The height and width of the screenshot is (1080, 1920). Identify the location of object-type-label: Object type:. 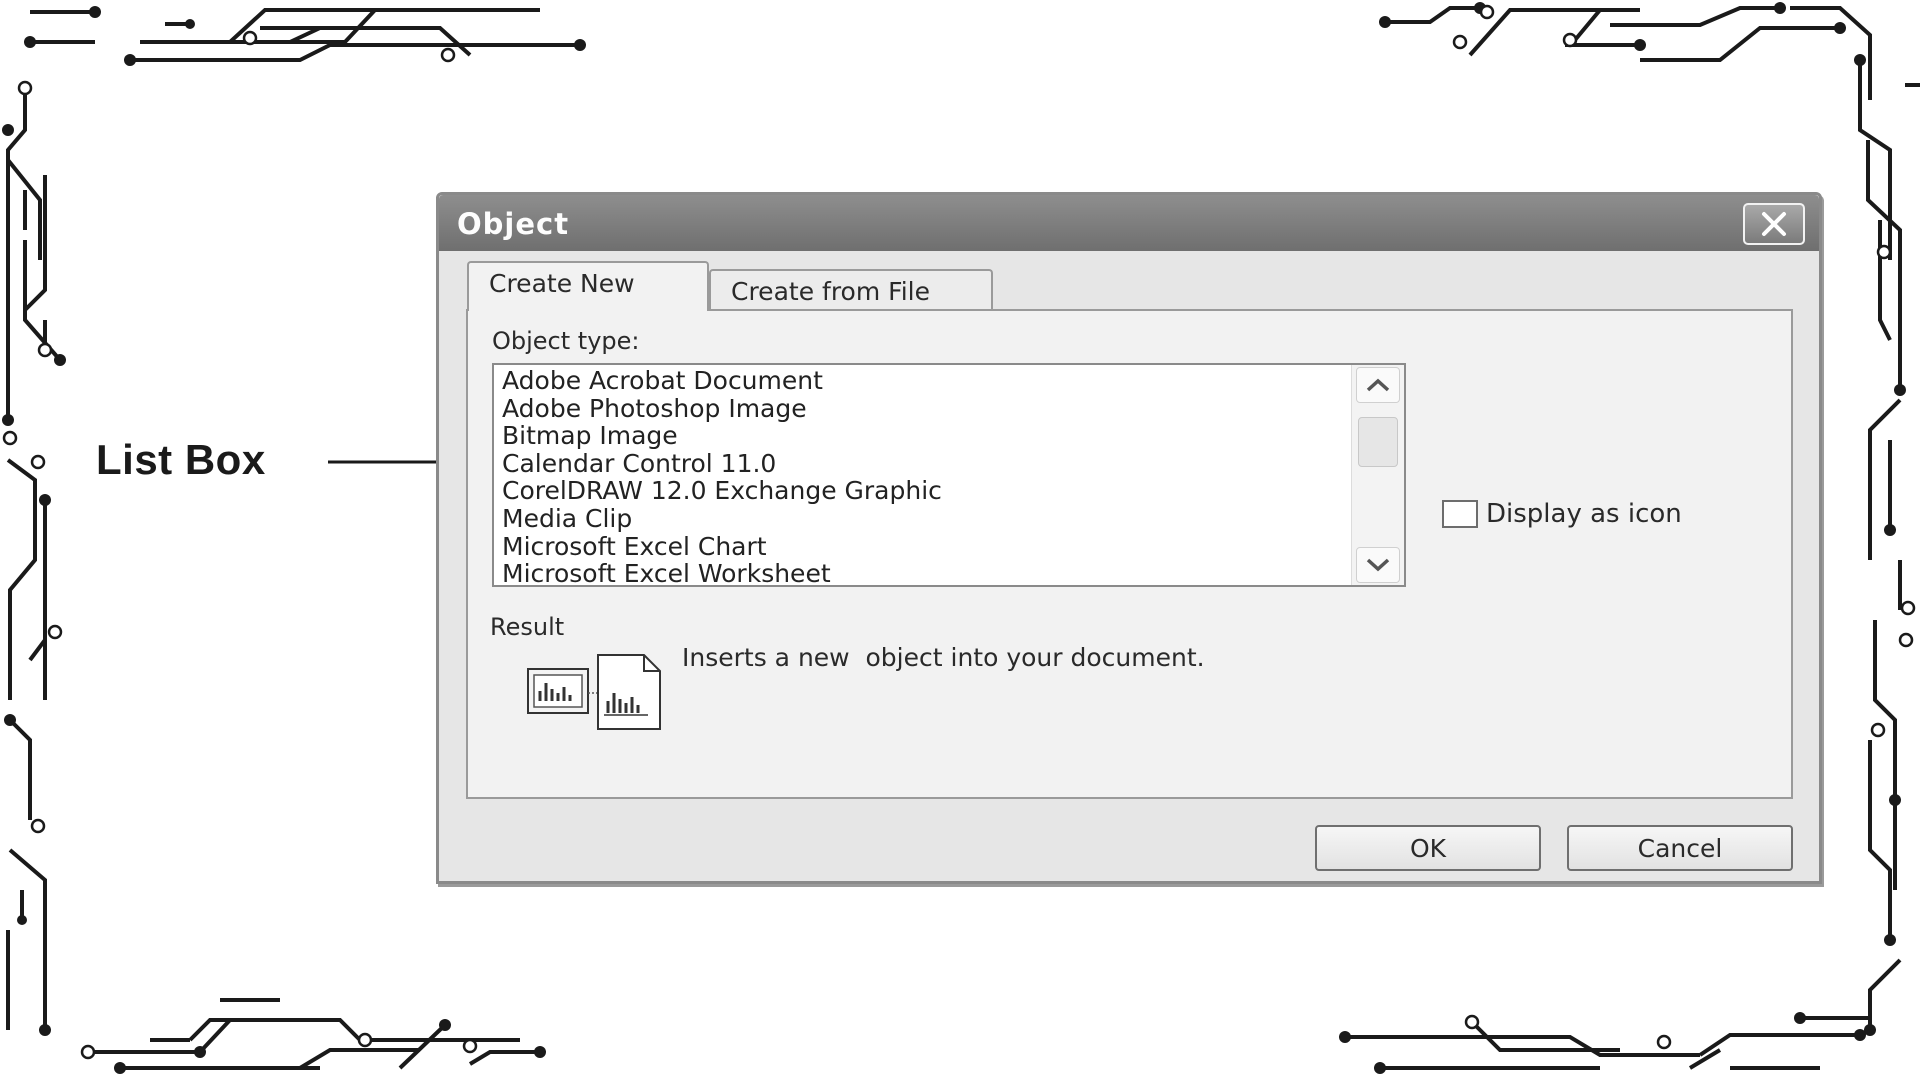
(566, 341).